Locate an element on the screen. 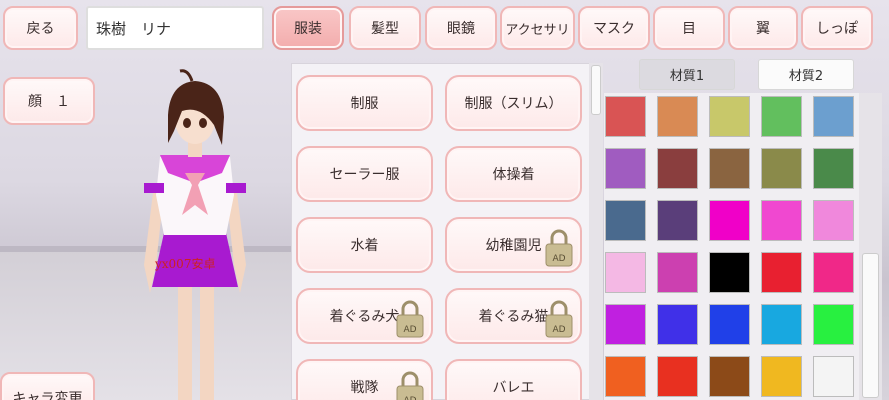 The image size is (889, 400). face-select-button: 顔 １ is located at coordinates (49, 101).